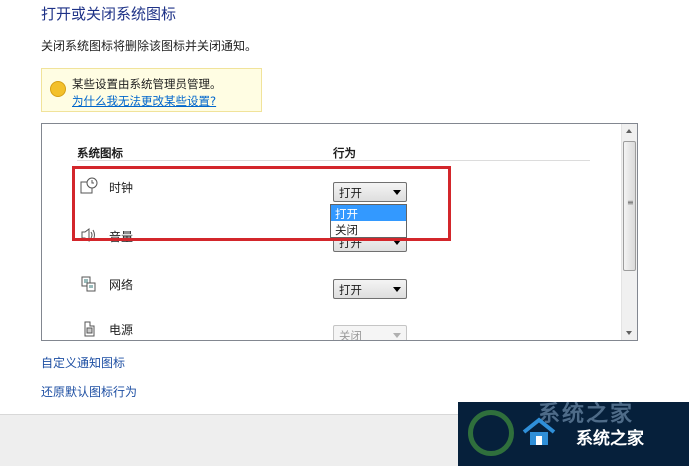  Describe the element at coordinates (89, 237) in the screenshot. I see `volume-icon` at that location.